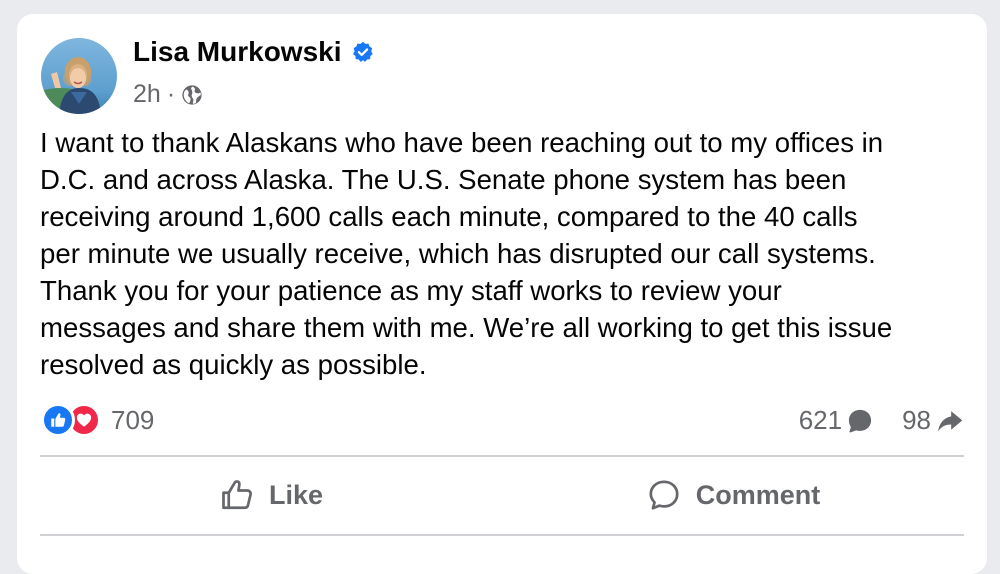 This screenshot has width=1000, height=574. What do you see at coordinates (192, 95) in the screenshot?
I see `globe-icon` at bounding box center [192, 95].